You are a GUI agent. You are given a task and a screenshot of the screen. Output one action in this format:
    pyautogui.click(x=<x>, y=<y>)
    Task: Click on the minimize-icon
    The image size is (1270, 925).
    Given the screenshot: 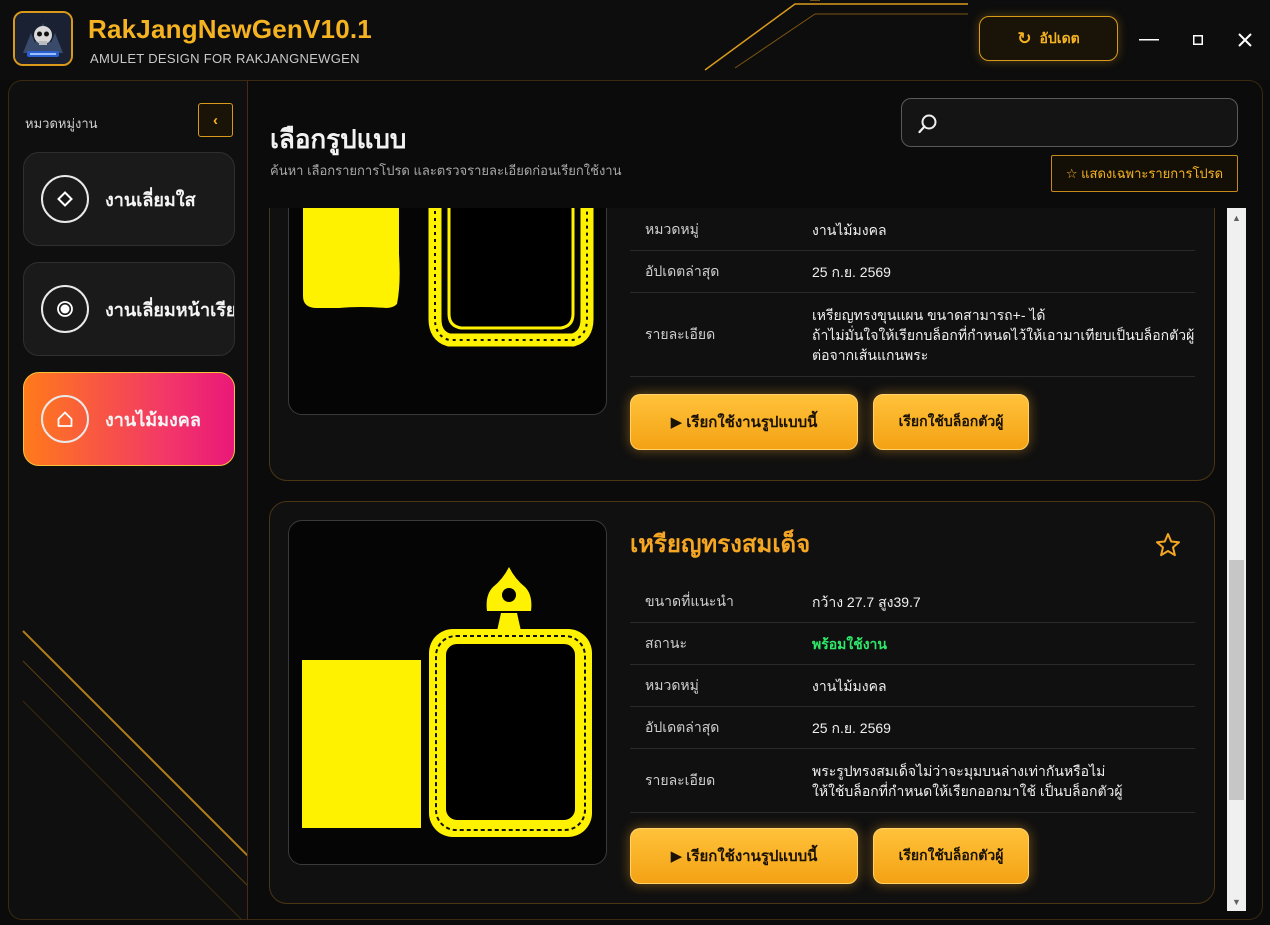 What is the action you would take?
    pyautogui.click(x=1149, y=40)
    